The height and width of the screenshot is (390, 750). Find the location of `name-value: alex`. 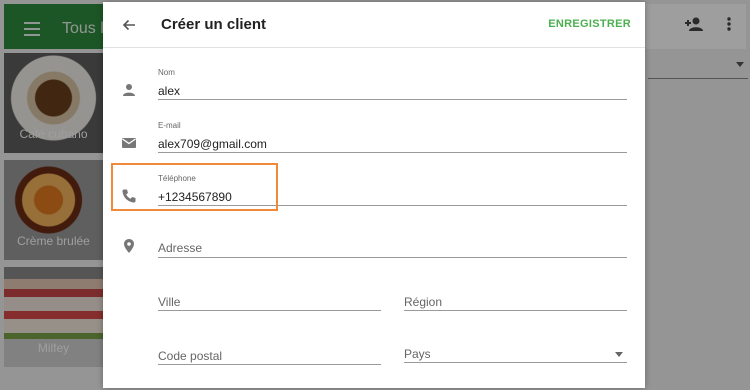

name-value: alex is located at coordinates (169, 91).